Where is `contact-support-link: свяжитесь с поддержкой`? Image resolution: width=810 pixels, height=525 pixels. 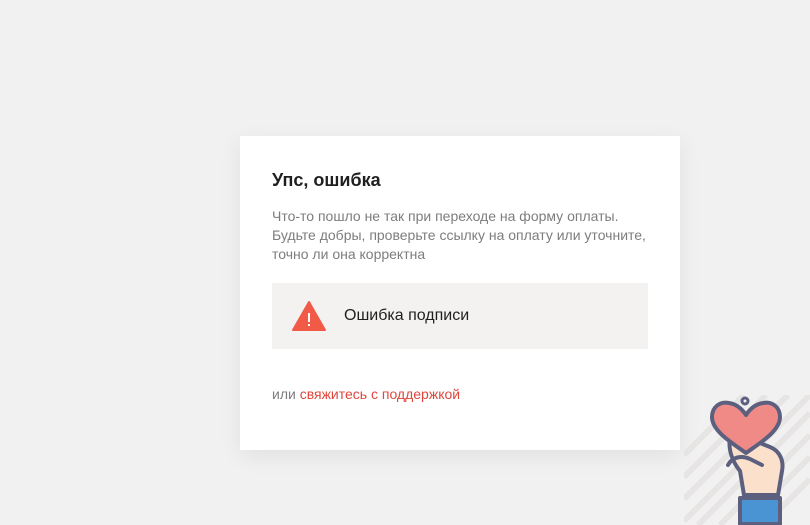 contact-support-link: свяжитесь с поддержкой is located at coordinates (380, 394).